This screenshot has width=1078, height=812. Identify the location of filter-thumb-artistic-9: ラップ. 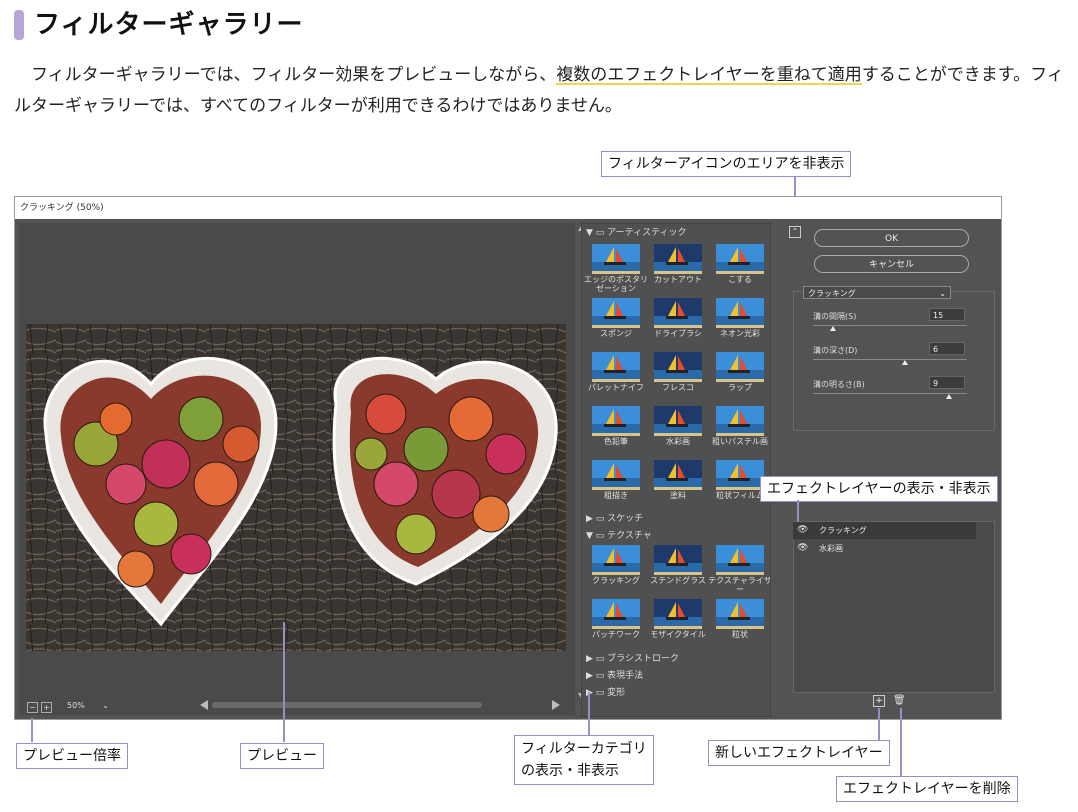
(740, 375).